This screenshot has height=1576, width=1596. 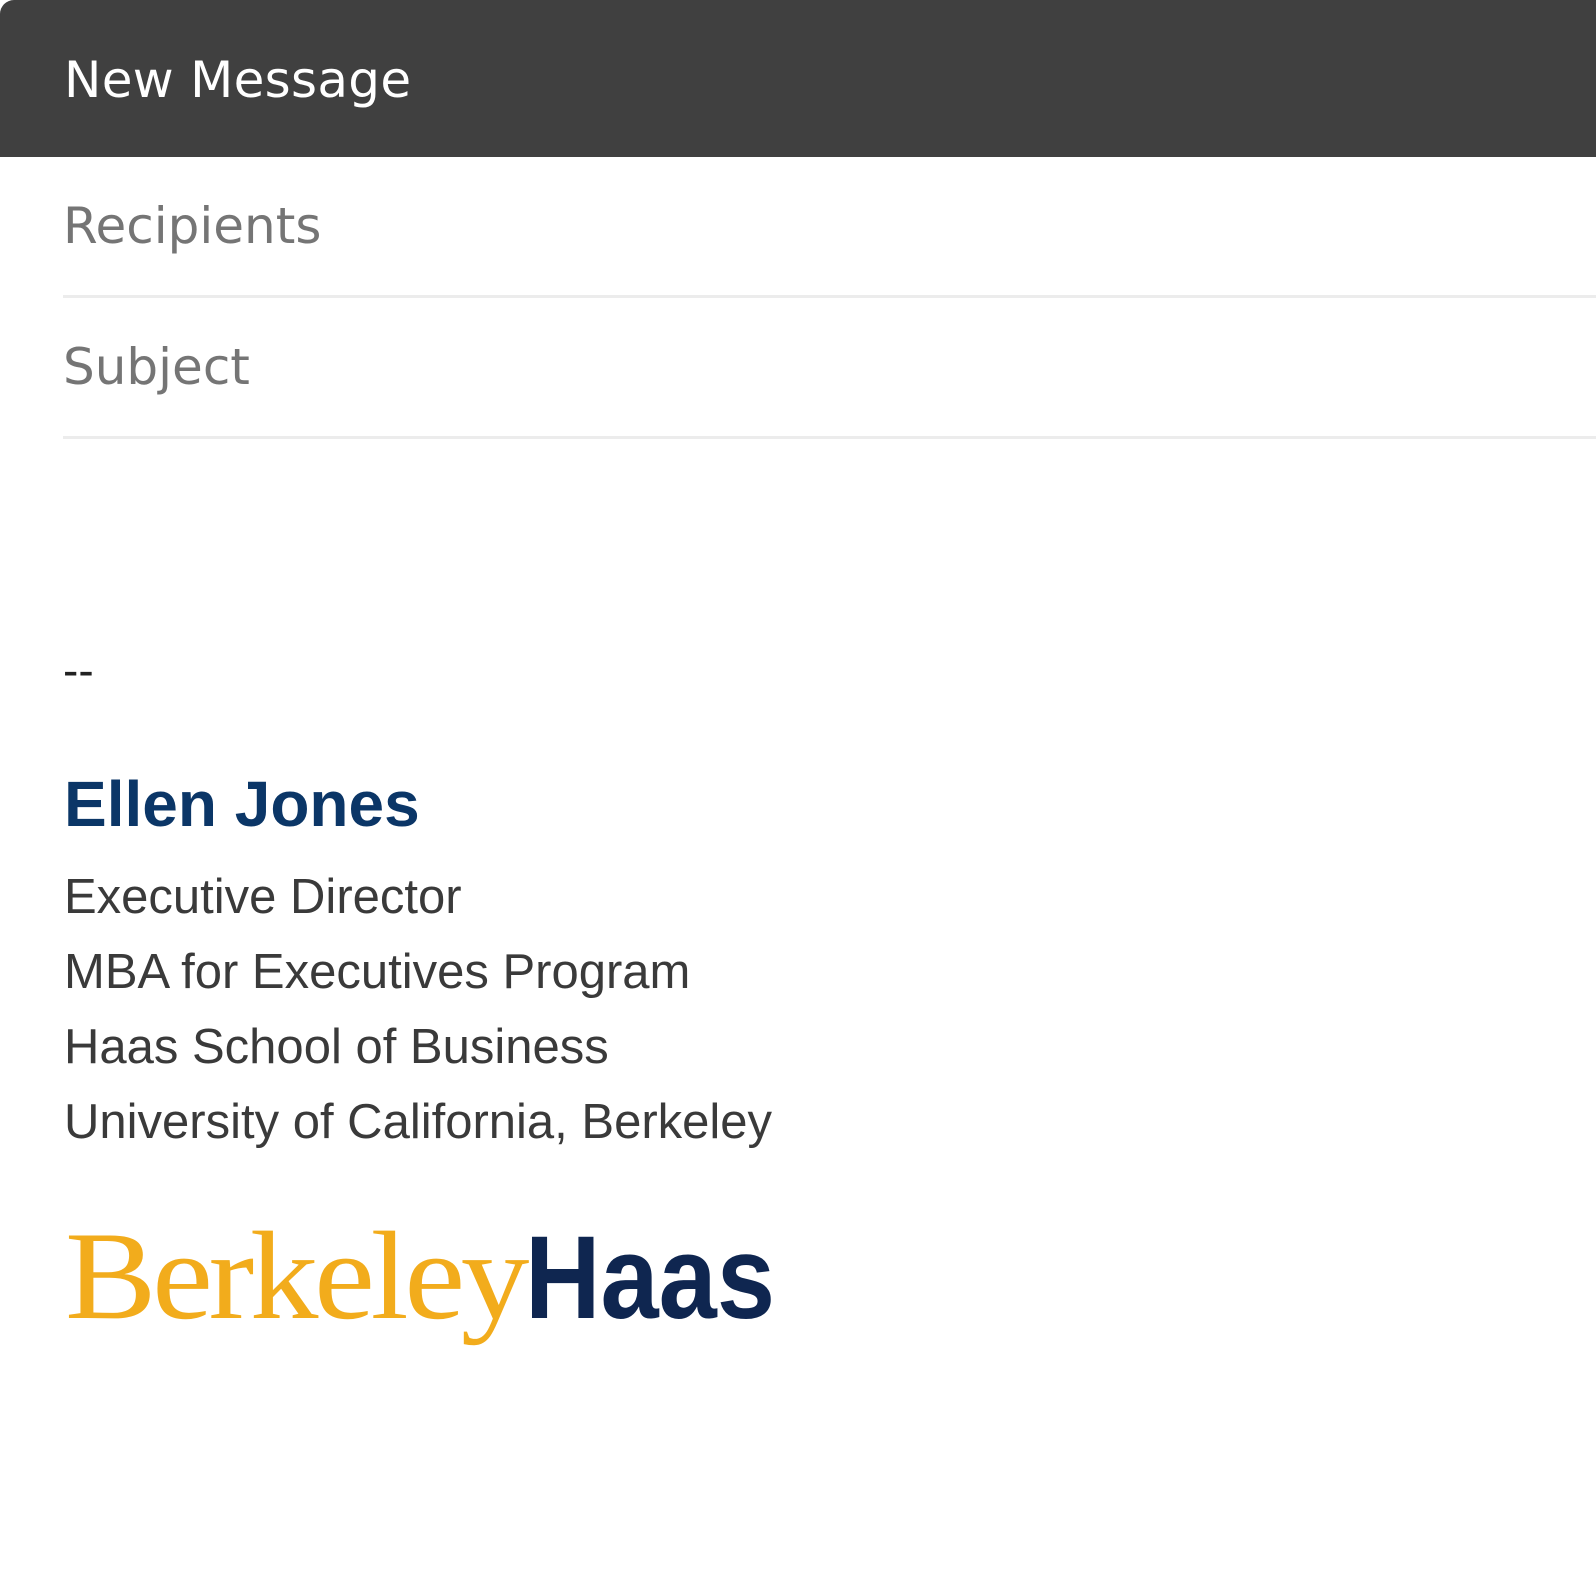 I want to click on logo-haas-text: Haas, so click(x=650, y=1278).